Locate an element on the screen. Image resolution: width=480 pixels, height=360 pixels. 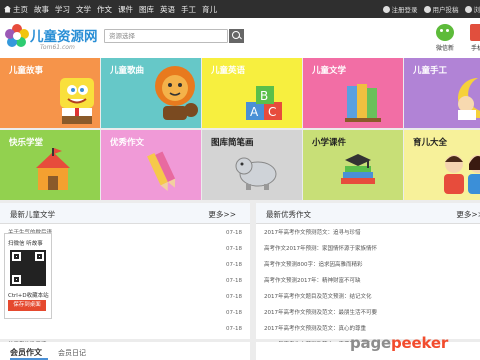
category-tile: 儿童英语 A C B is located at coordinates (252, 93).